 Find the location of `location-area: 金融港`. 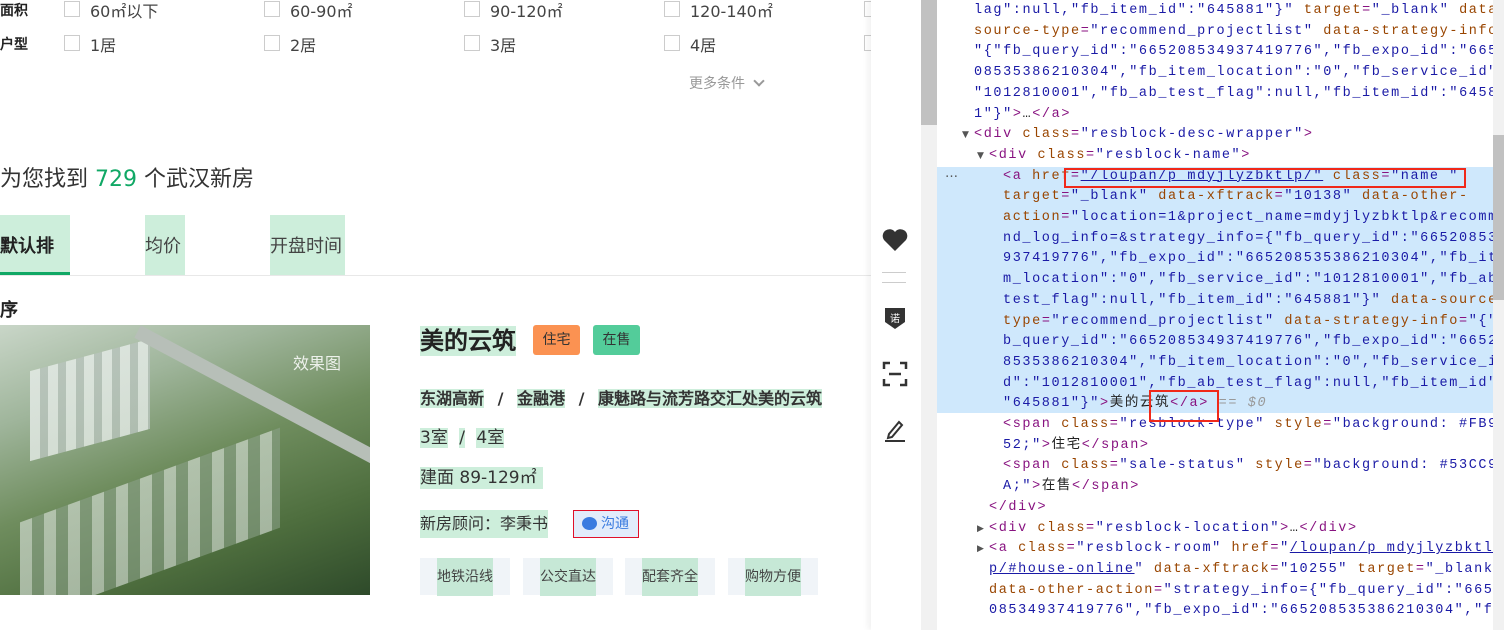

location-area: 金融港 is located at coordinates (541, 398).